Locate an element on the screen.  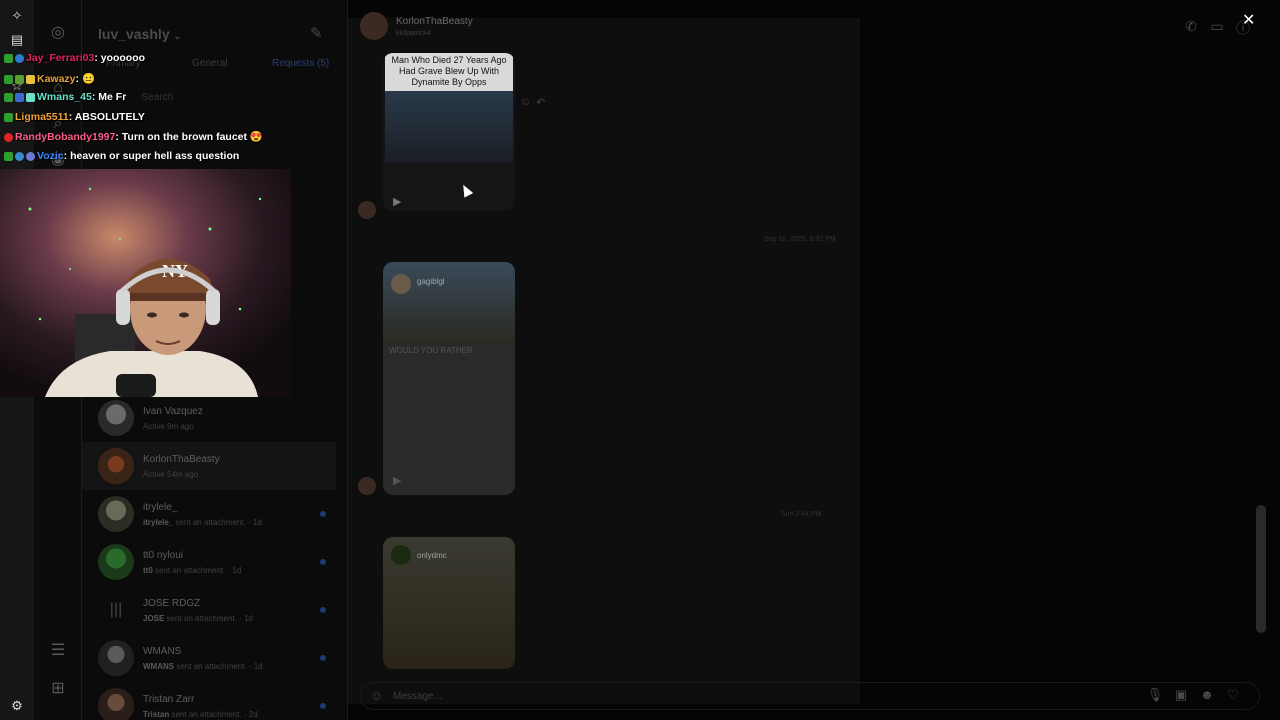
shared-reel-card: gagiblgl WOULD YOU RATHER ▶ is located at coordinates (449, 378).